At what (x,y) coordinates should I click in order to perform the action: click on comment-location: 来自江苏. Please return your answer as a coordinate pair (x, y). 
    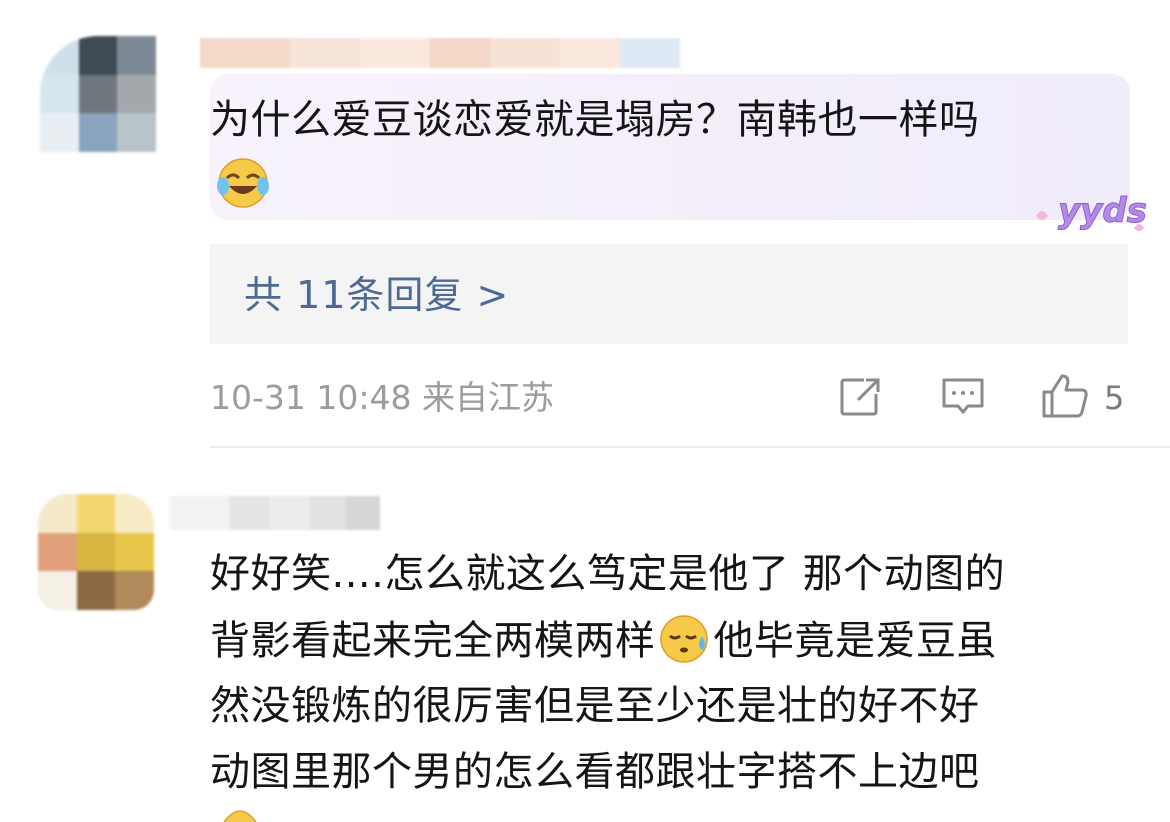
    Looking at the image, I should click on (487, 397).